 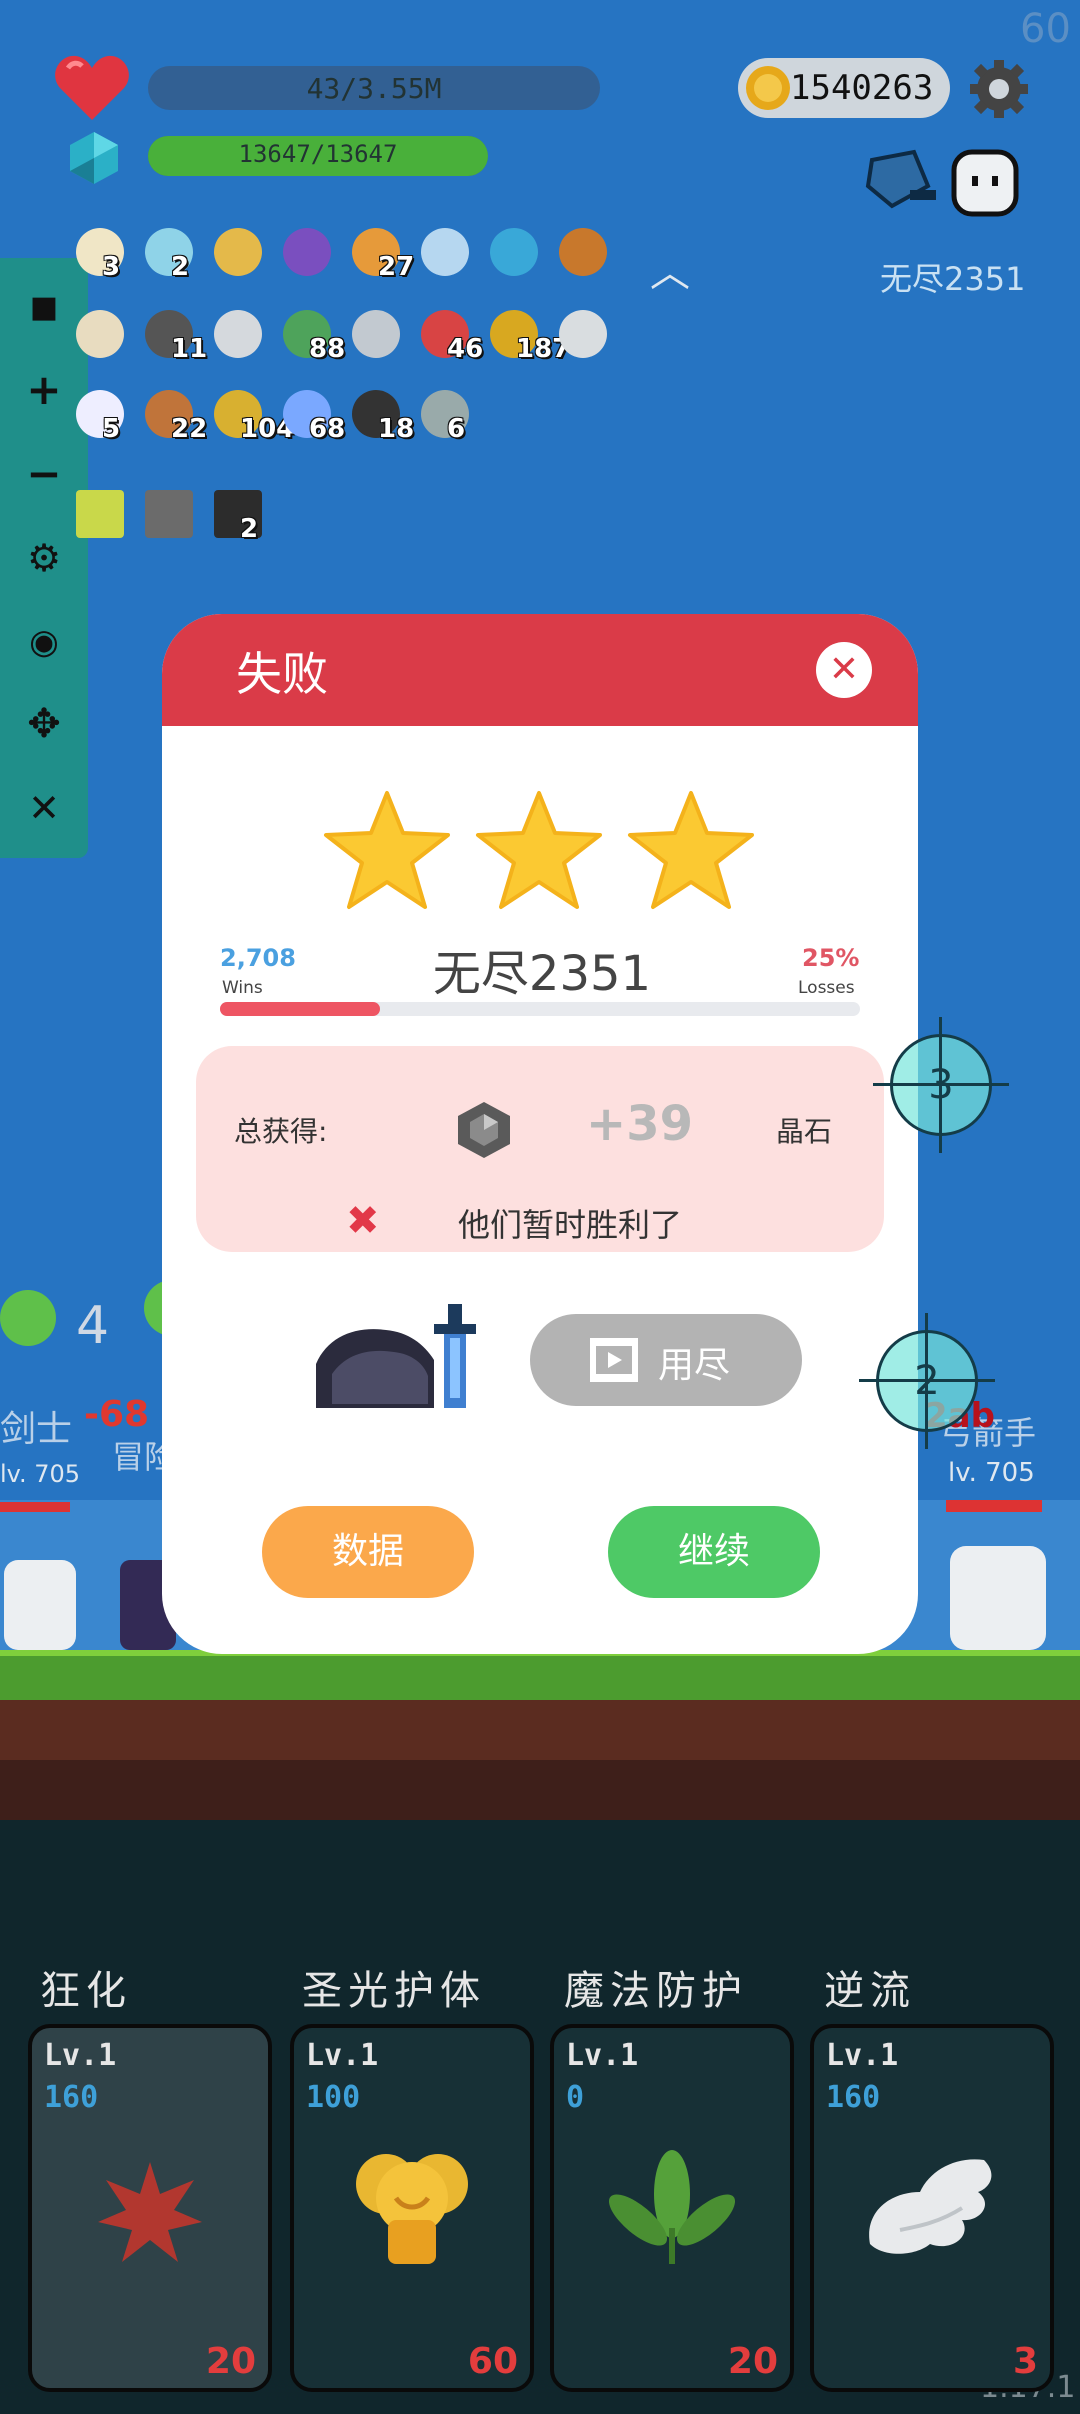 I want to click on ghost-icon, so click(x=985, y=183).